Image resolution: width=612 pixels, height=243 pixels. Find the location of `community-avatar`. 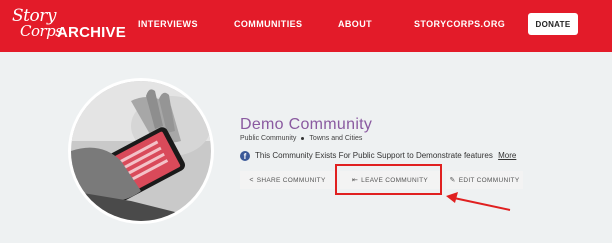

community-avatar is located at coordinates (141, 151).